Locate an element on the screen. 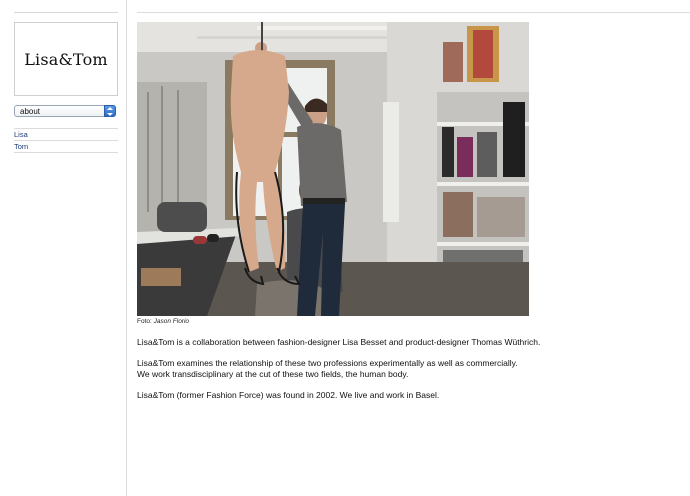  logo-text: Lisa&Tom is located at coordinates (66, 59).